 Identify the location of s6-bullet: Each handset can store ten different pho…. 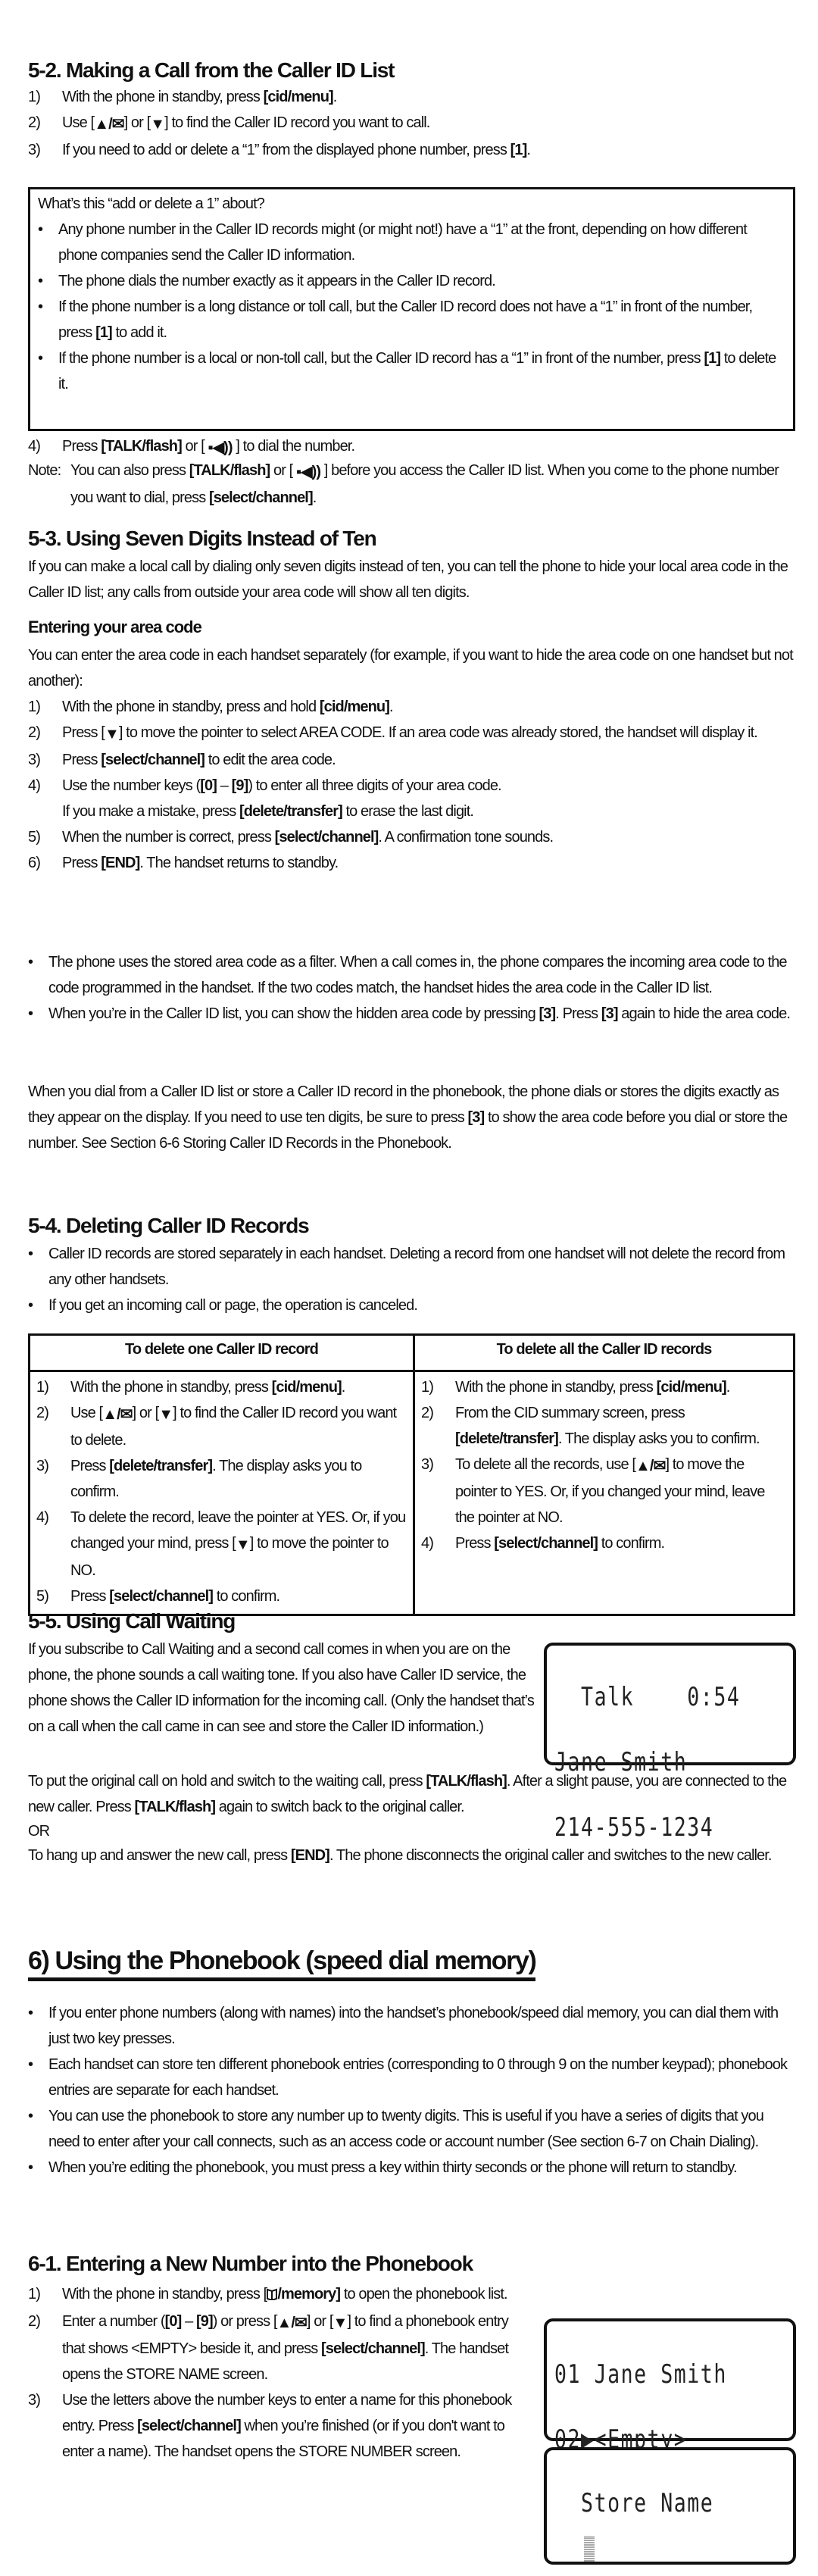
(412, 2077).